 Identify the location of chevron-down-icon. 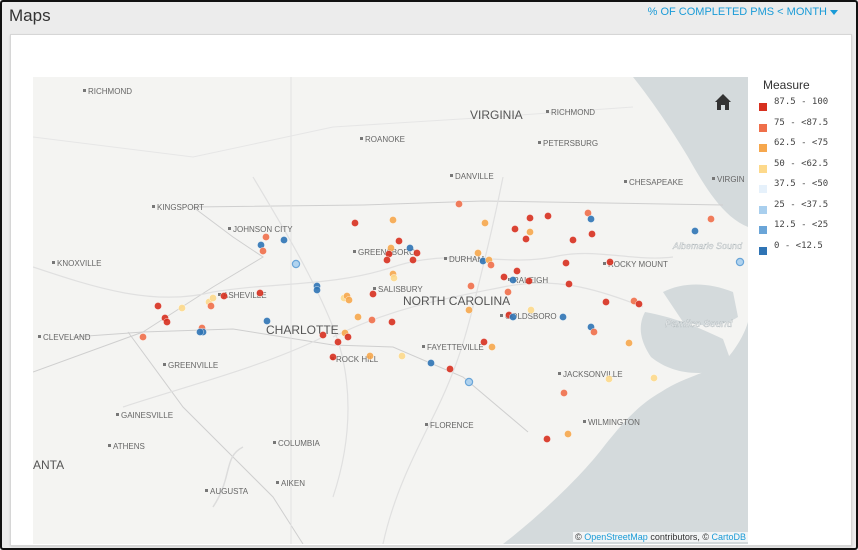
(834, 12).